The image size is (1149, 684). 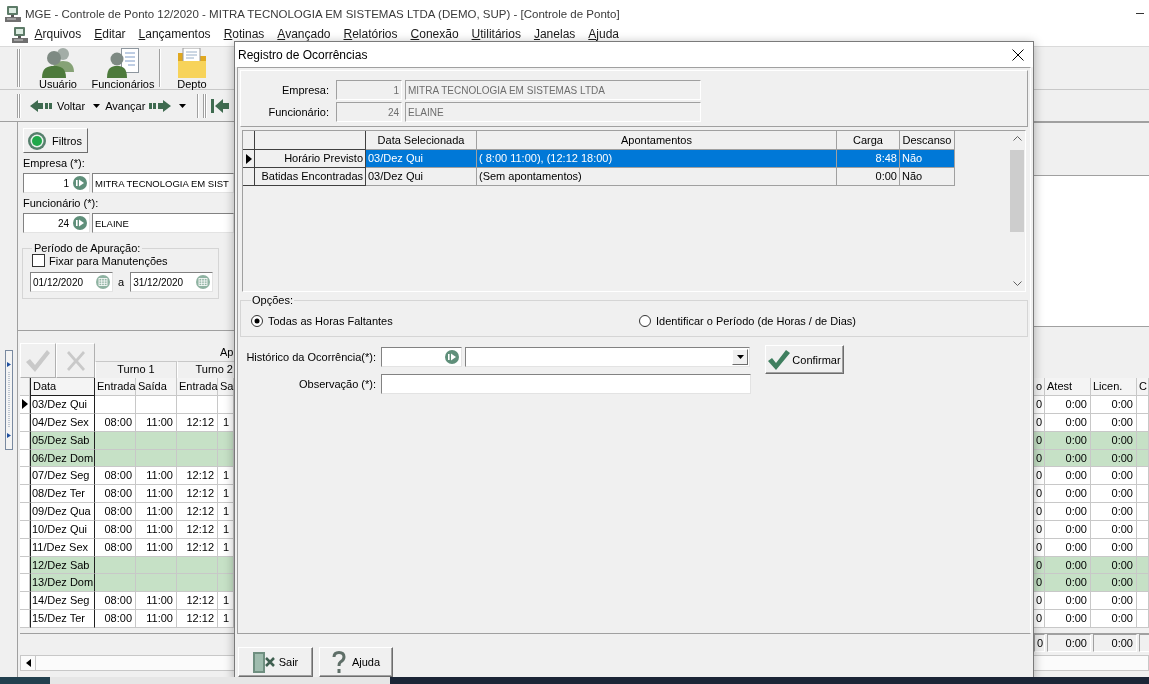 What do you see at coordinates (1017, 191) in the screenshot?
I see `scrollbar-thumb` at bounding box center [1017, 191].